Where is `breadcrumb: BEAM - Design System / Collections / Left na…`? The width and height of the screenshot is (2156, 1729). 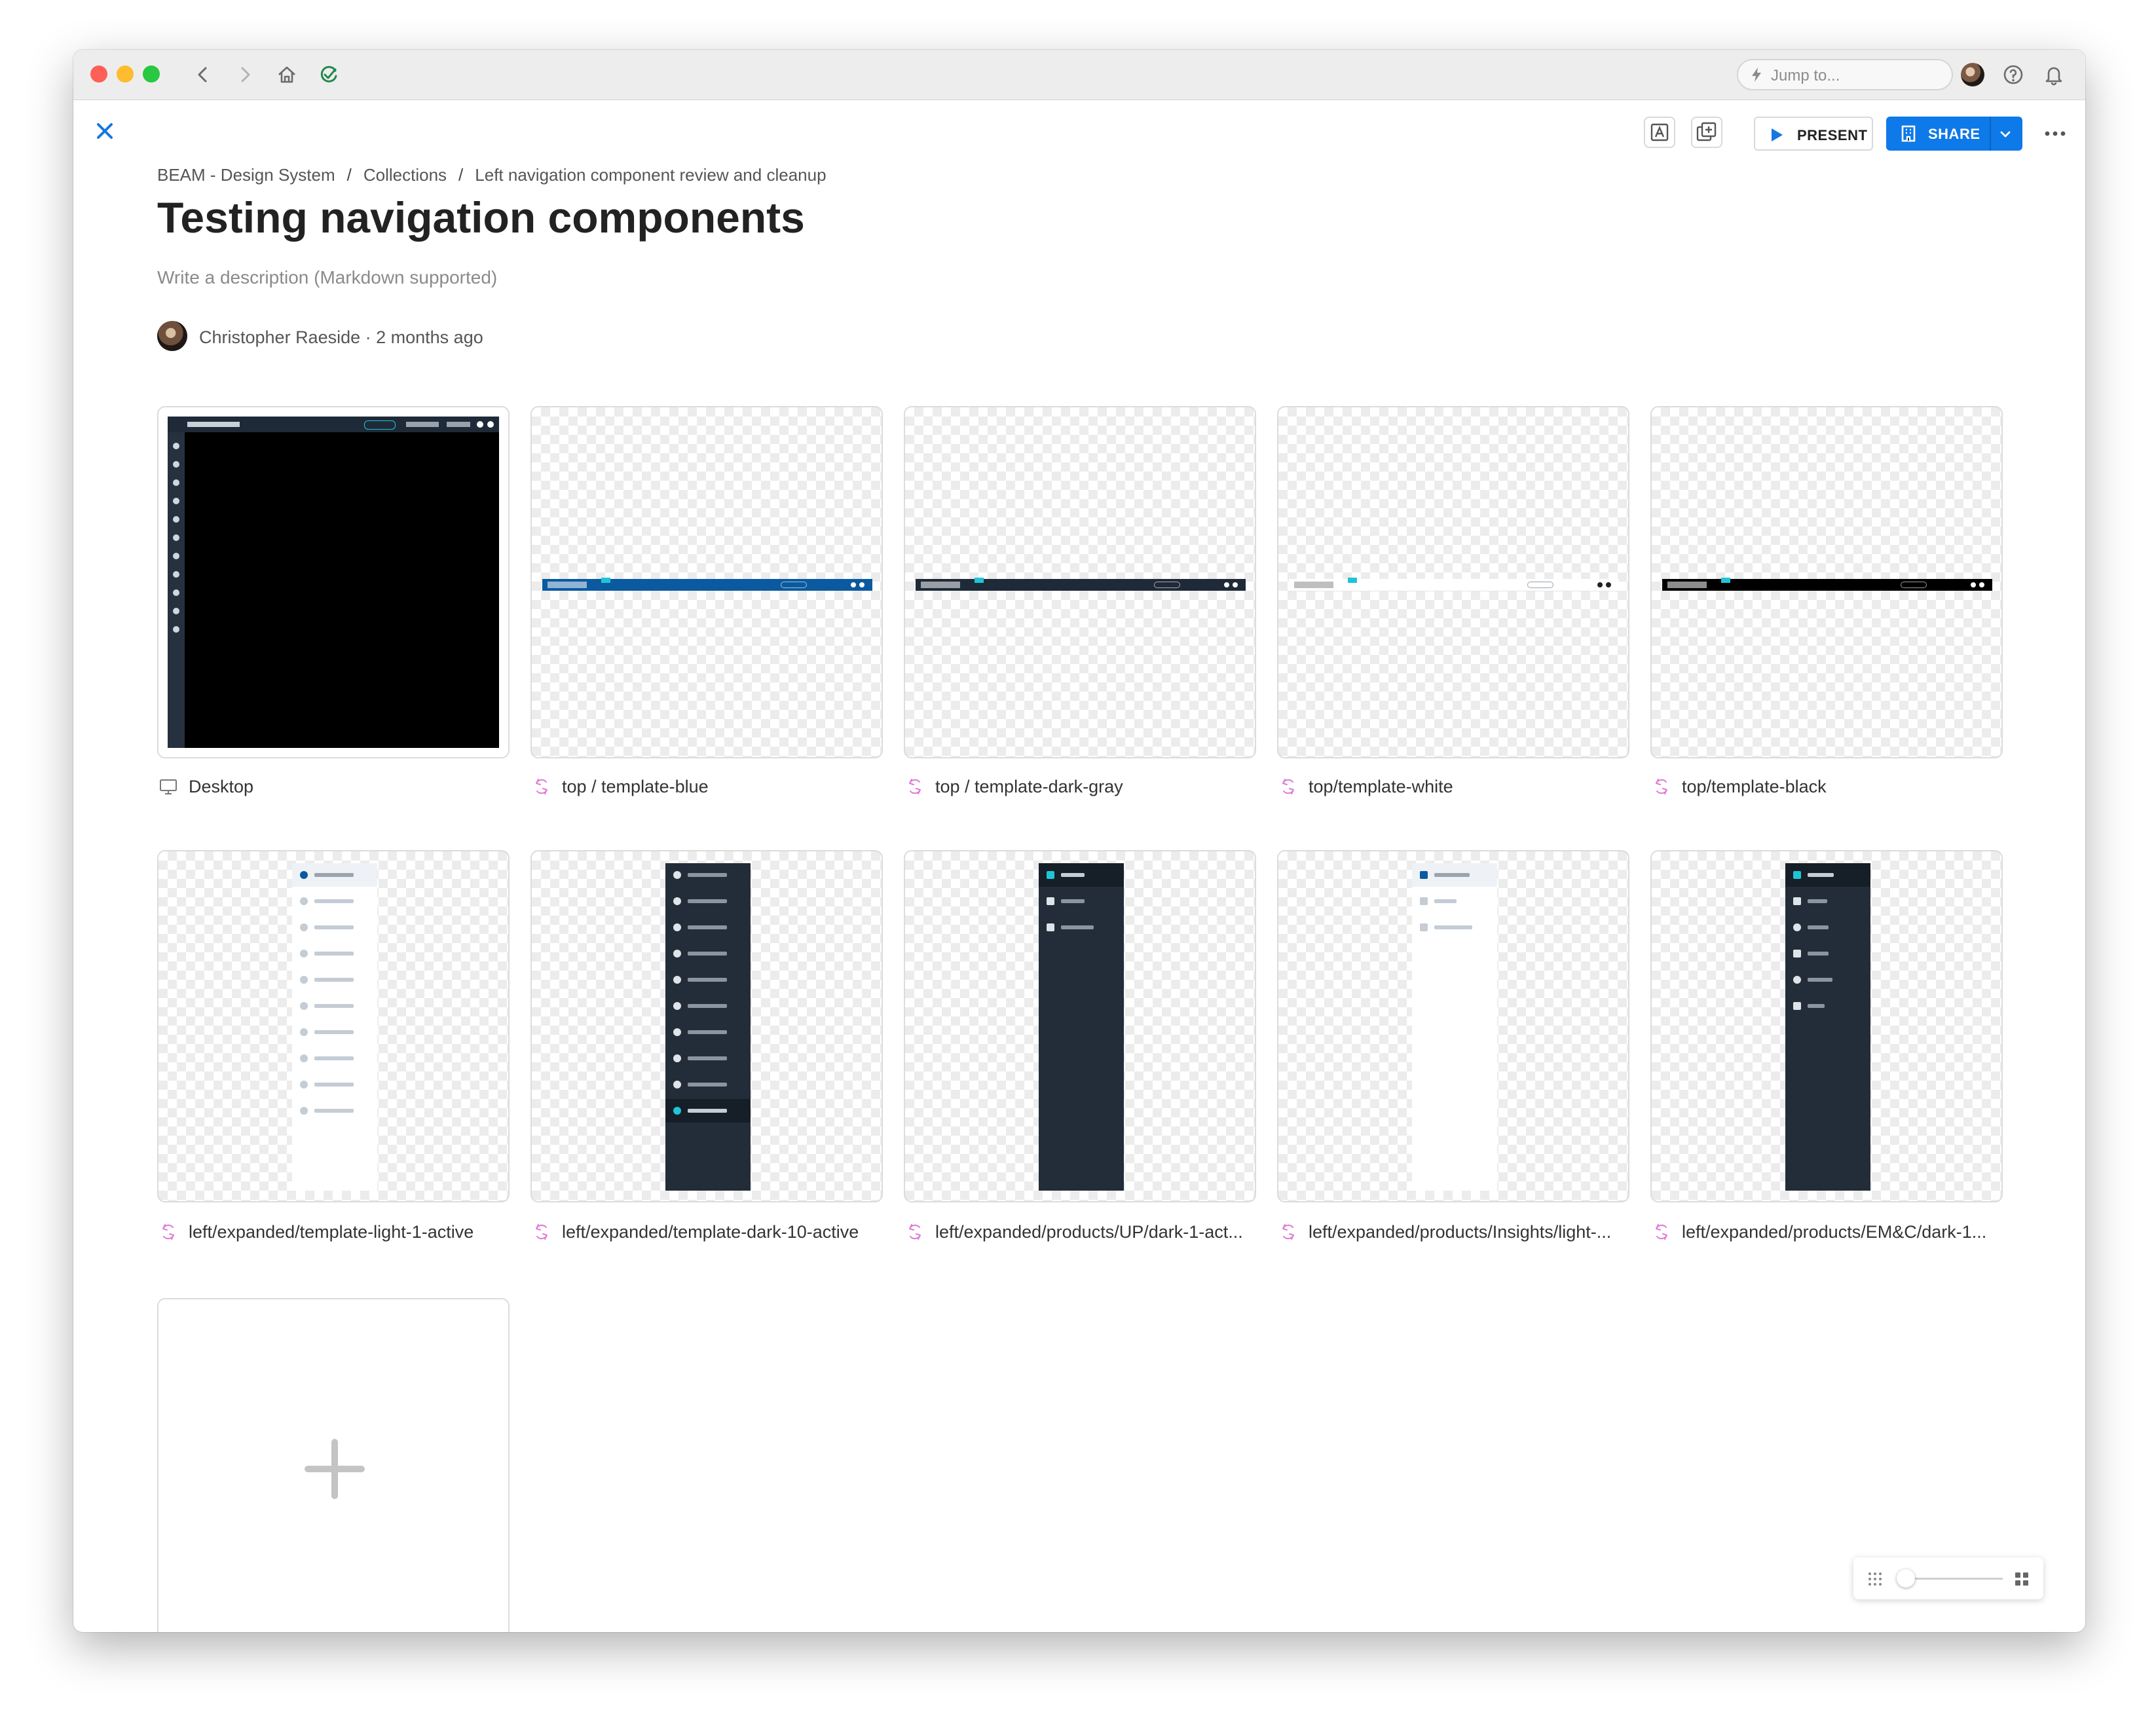
breadcrumb: BEAM - Design System / Collections / Left na… is located at coordinates (492, 175).